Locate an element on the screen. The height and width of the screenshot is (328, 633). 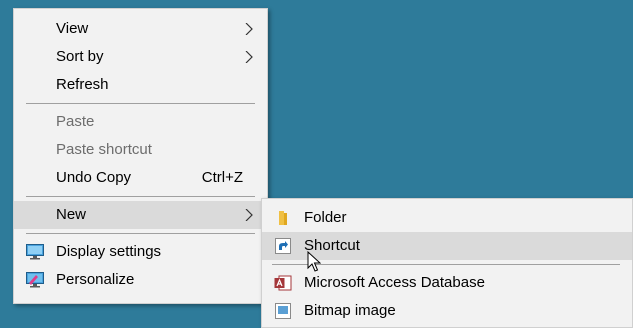
menu-item-personalize: Personalize is located at coordinates (140, 280).